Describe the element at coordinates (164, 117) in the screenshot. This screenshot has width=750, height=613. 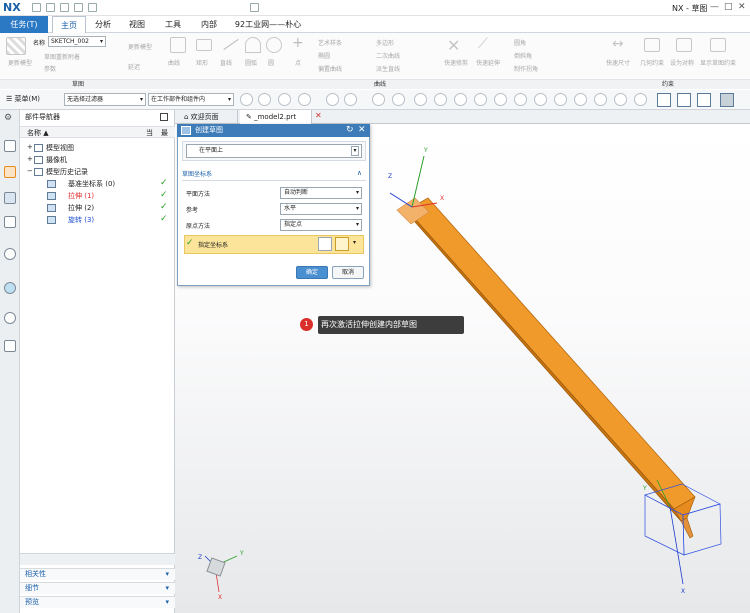
I see `maximize-panel-icon` at that location.